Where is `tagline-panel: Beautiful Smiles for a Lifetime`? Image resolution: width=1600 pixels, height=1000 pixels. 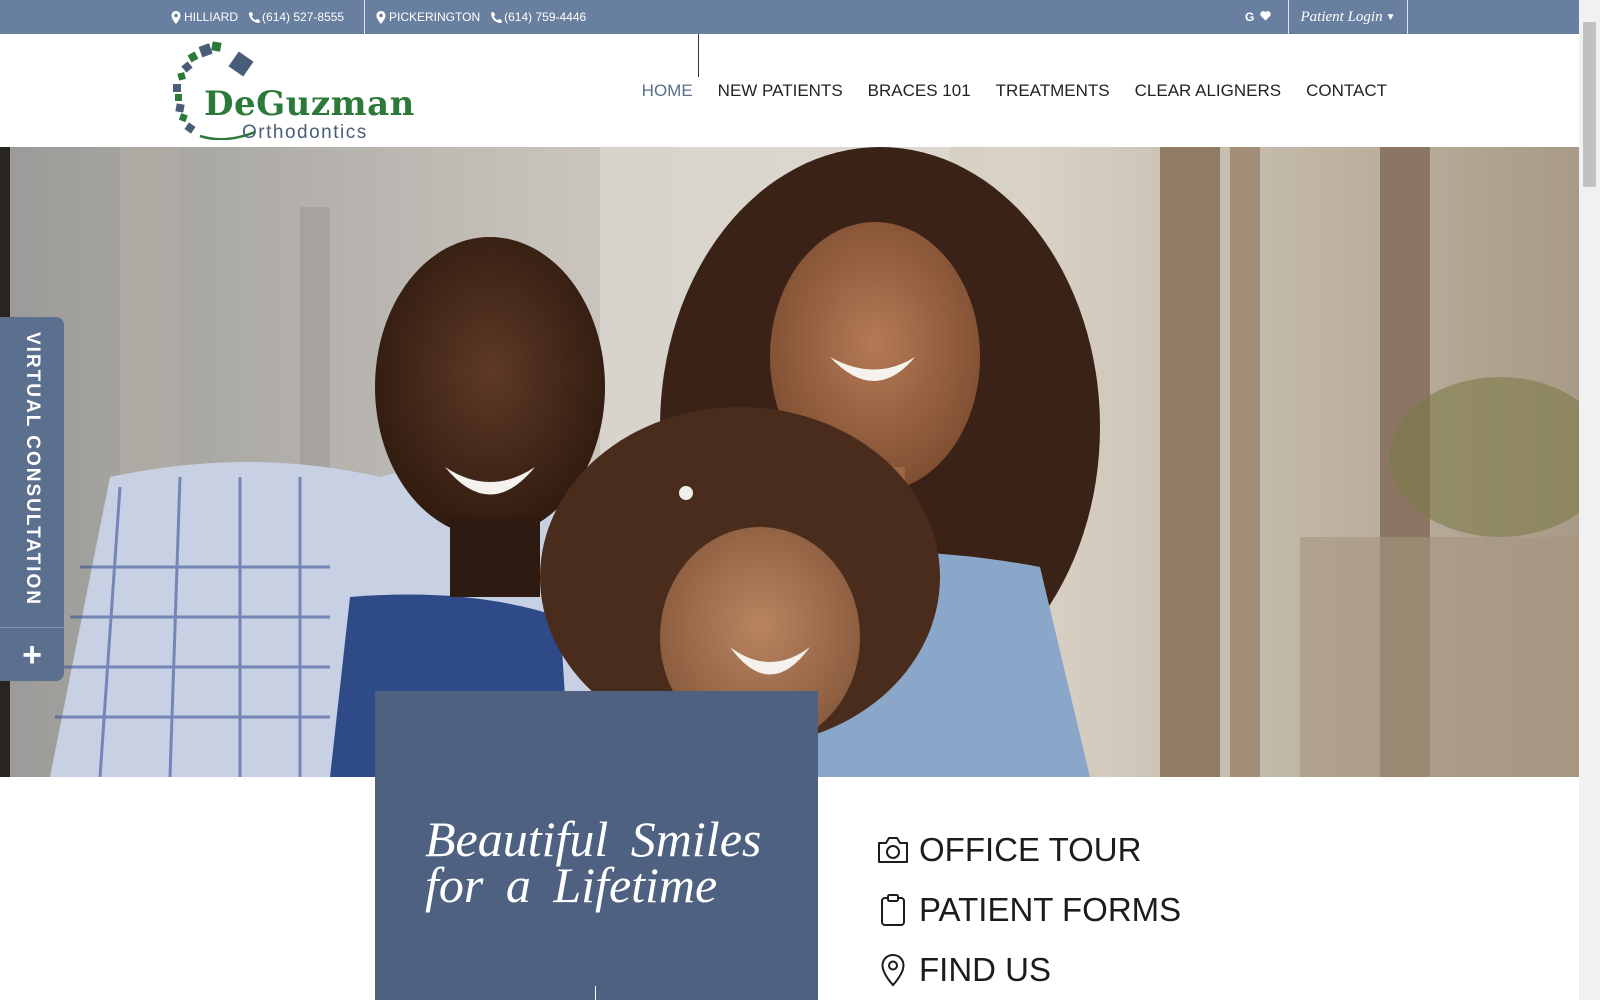
tagline-panel: Beautiful Smiles for a Lifetime is located at coordinates (596, 845).